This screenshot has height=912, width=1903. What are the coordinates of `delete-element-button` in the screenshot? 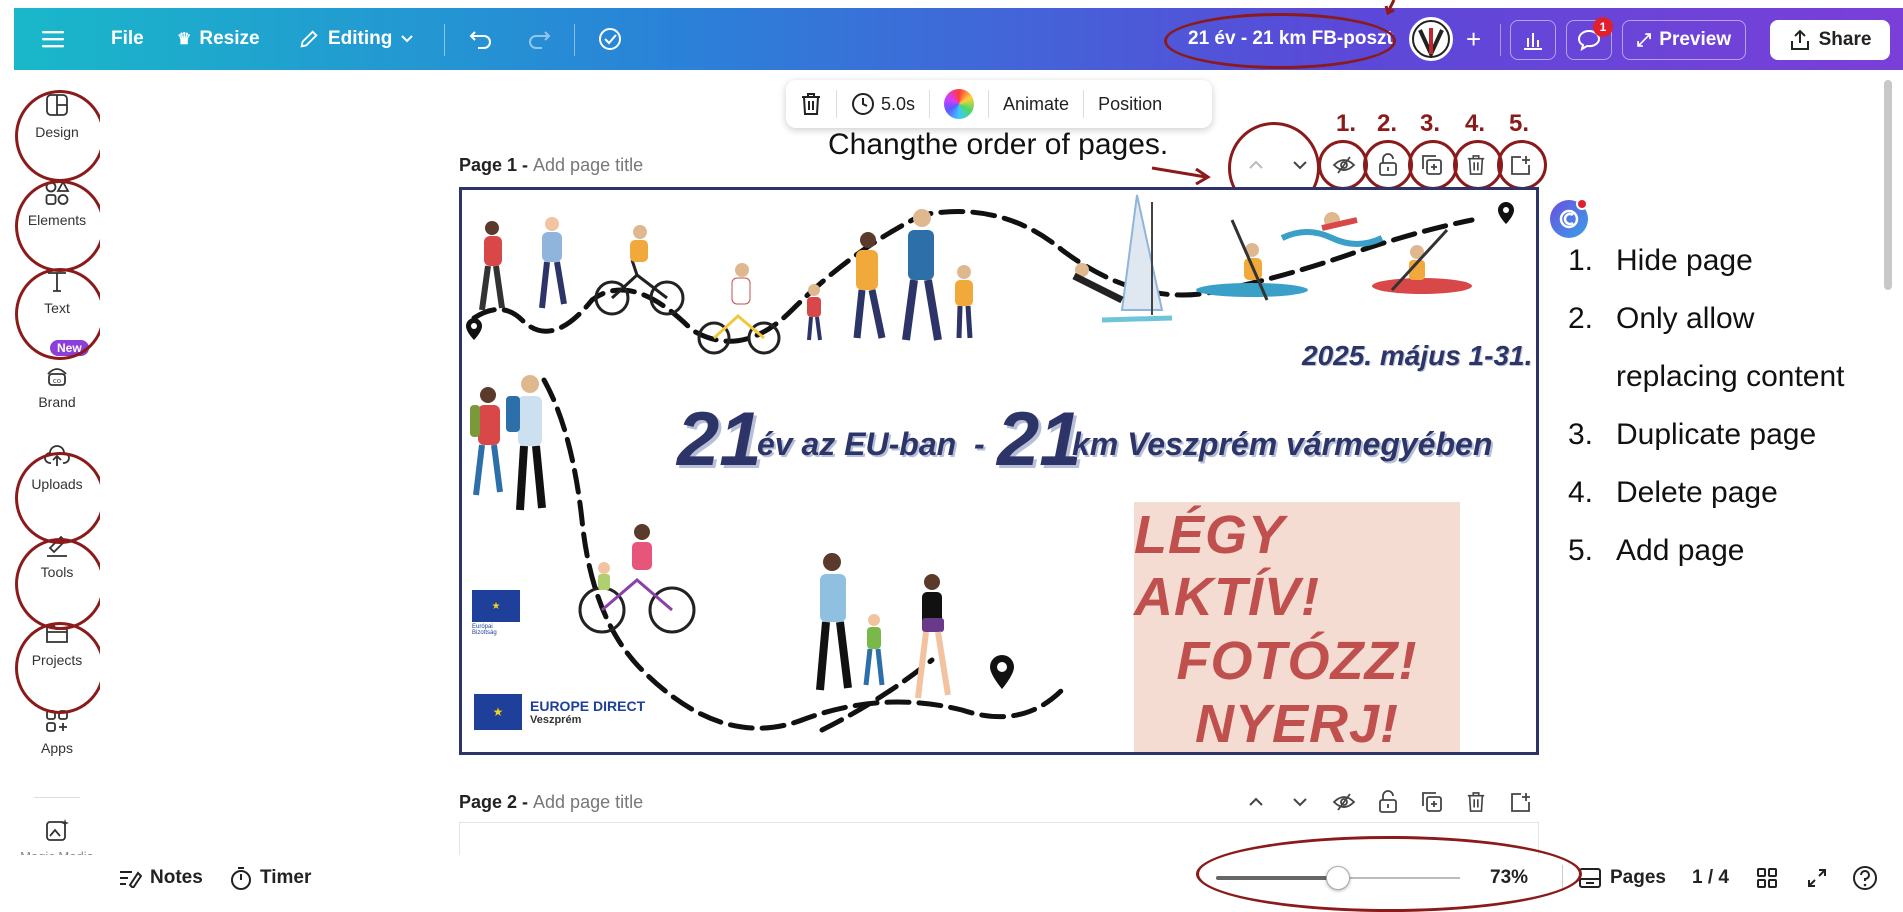 It's located at (811, 104).